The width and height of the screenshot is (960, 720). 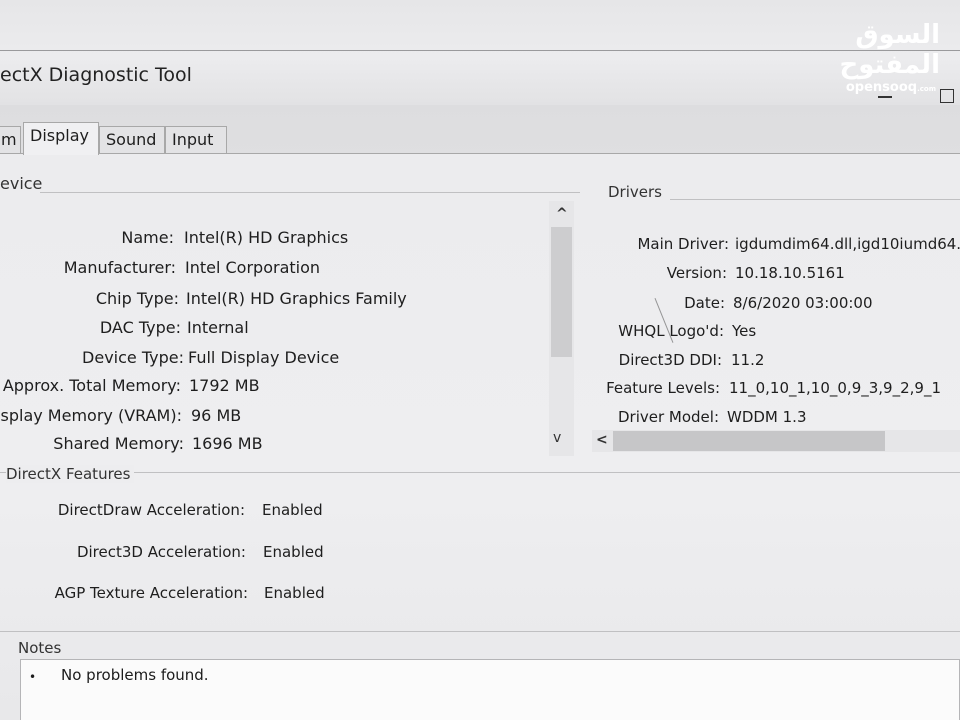 What do you see at coordinates (683, 244) in the screenshot?
I see `main-driver-label: Main Driver:` at bounding box center [683, 244].